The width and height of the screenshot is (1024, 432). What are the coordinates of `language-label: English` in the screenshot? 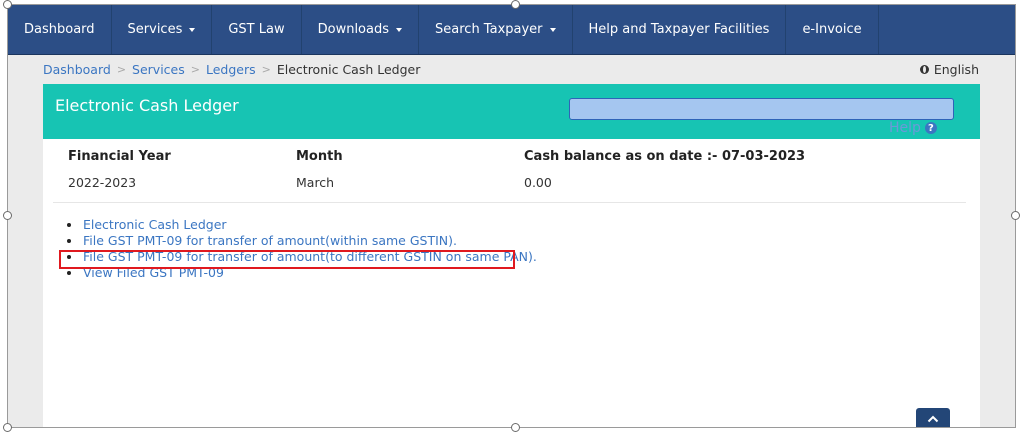 It's located at (956, 69).